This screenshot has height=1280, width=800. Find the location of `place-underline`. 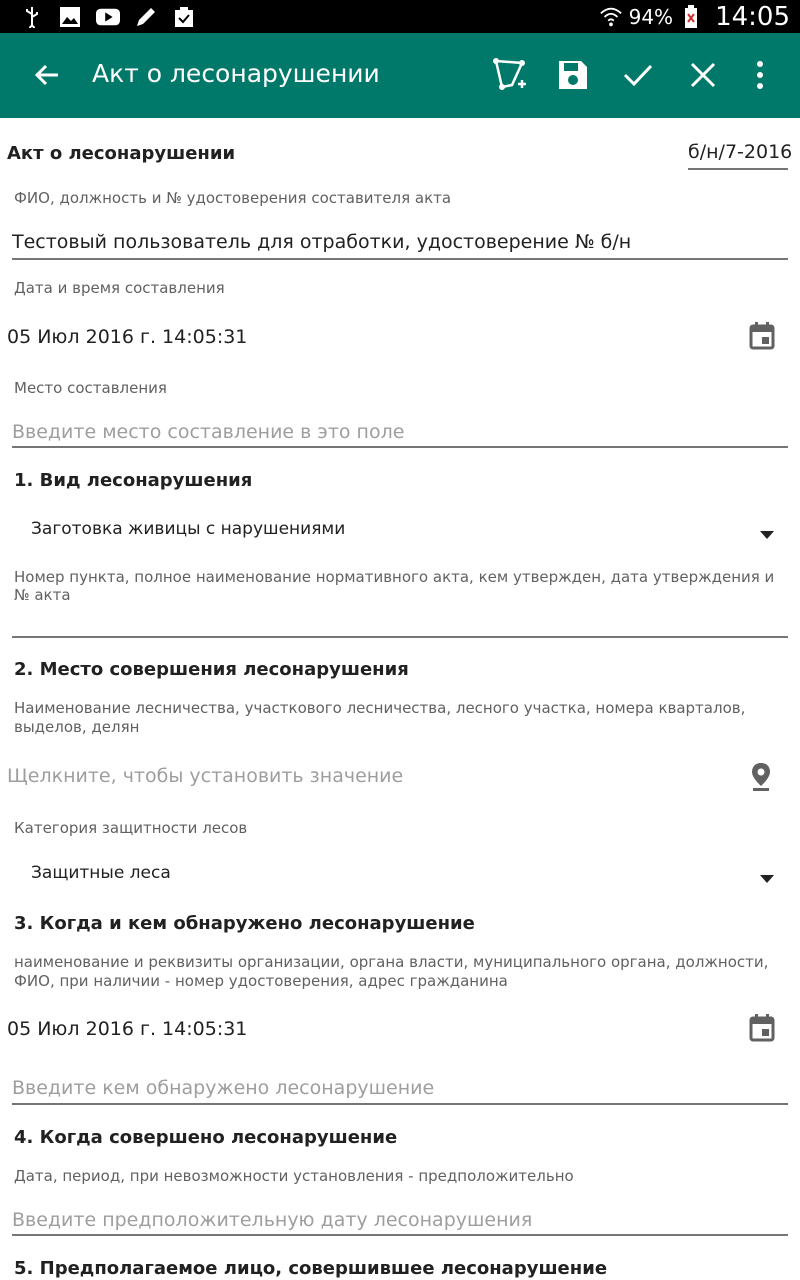

place-underline is located at coordinates (400, 447).